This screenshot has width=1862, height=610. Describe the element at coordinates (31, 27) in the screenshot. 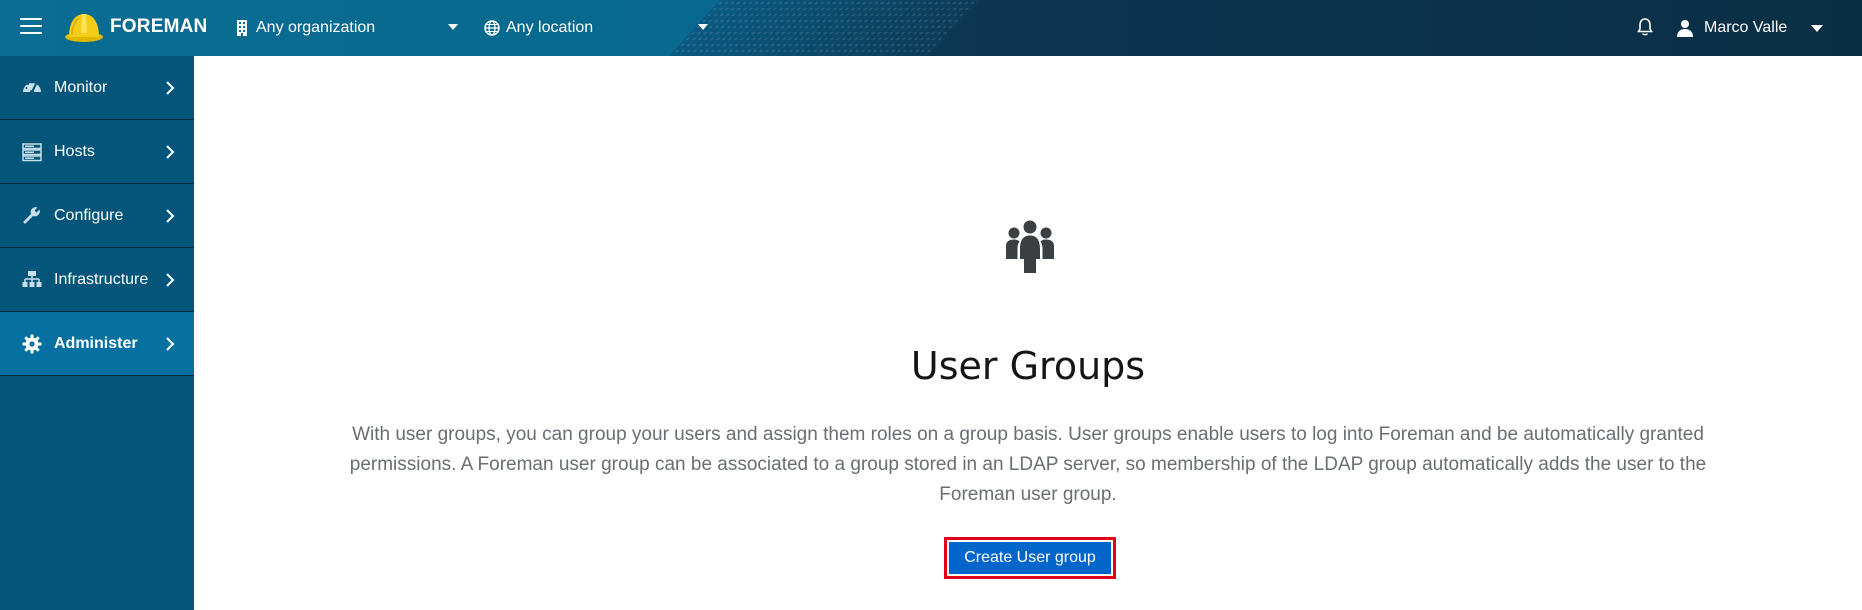

I see `hamburger-menu-icon` at that location.